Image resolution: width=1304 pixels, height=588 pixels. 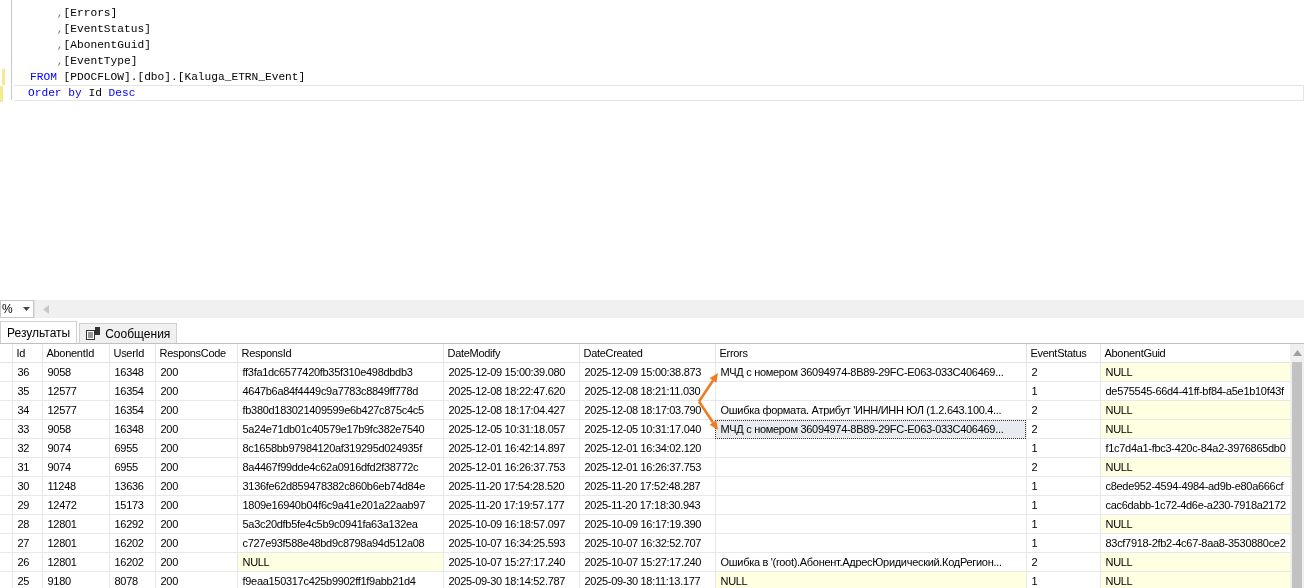 What do you see at coordinates (75, 353) in the screenshot?
I see `column-header: AbonentId` at bounding box center [75, 353].